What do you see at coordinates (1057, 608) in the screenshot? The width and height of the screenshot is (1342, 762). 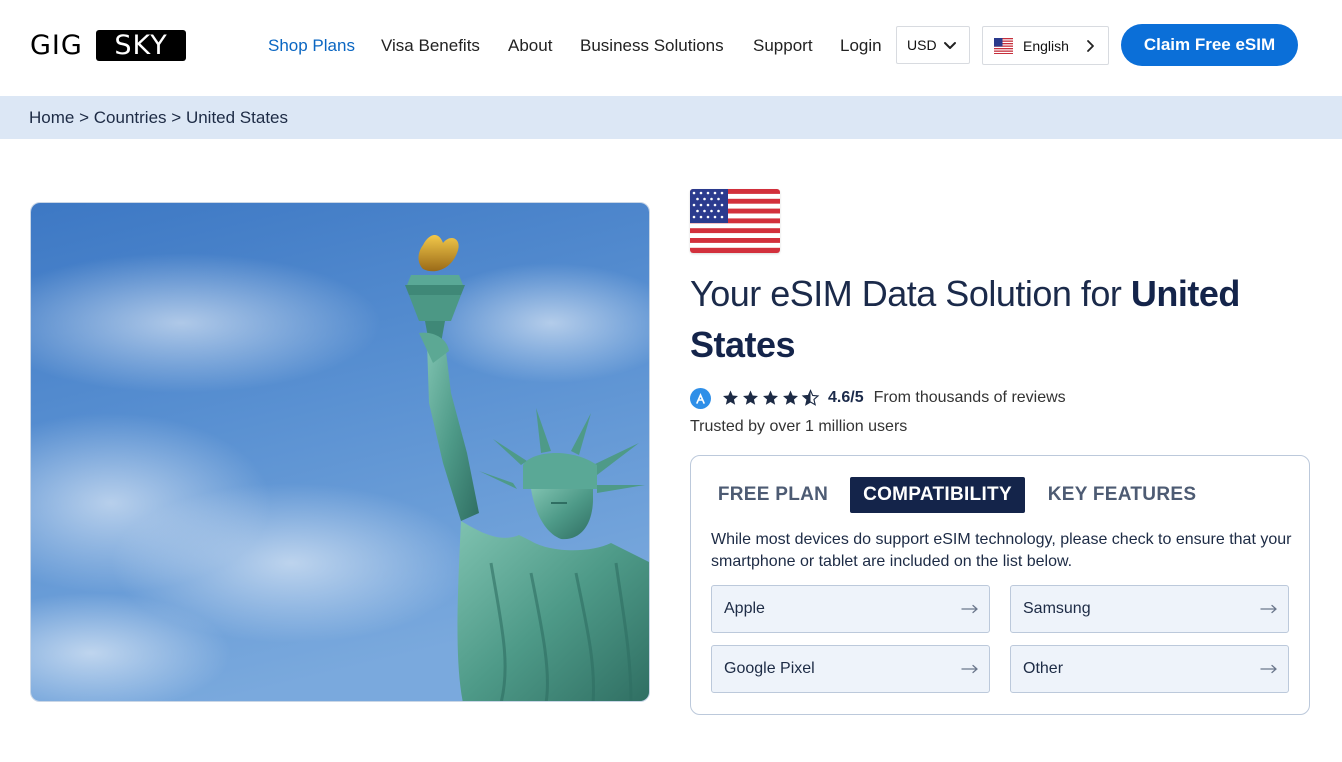 I see `device-label: Samsung` at bounding box center [1057, 608].